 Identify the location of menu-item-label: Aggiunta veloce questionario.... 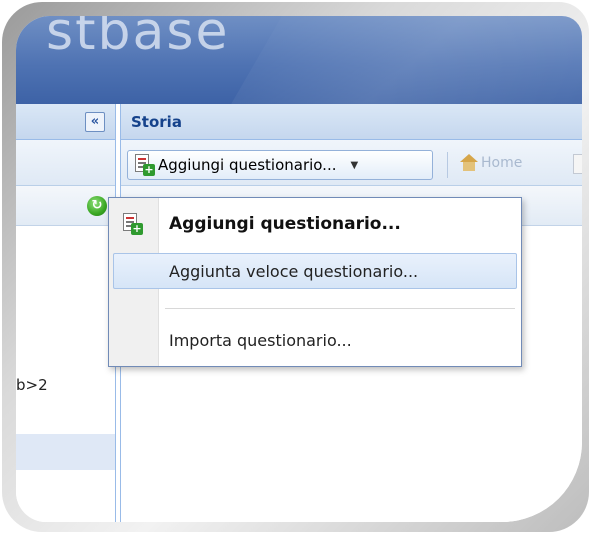
(294, 271).